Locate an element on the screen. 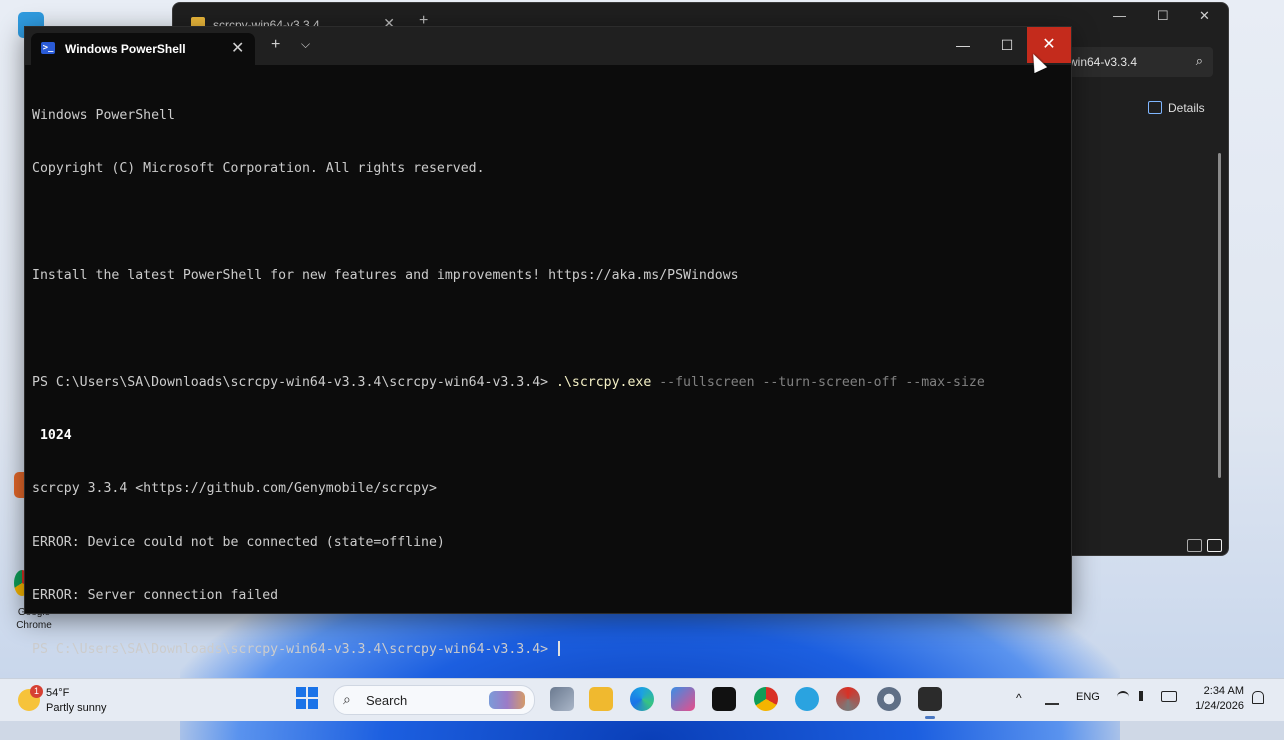  explorer-minimize-button: — is located at coordinates (1119, 15).